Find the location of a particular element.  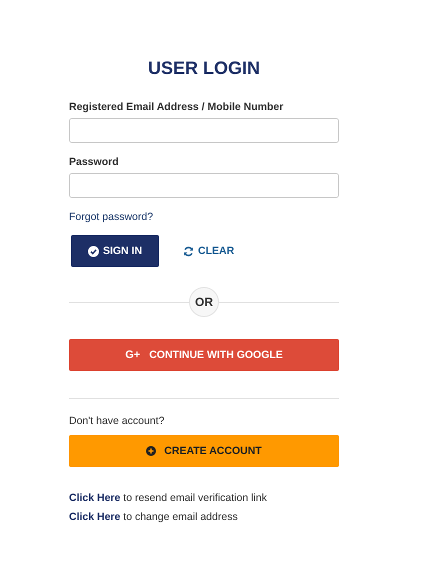

plus-circle-icon is located at coordinates (151, 451).